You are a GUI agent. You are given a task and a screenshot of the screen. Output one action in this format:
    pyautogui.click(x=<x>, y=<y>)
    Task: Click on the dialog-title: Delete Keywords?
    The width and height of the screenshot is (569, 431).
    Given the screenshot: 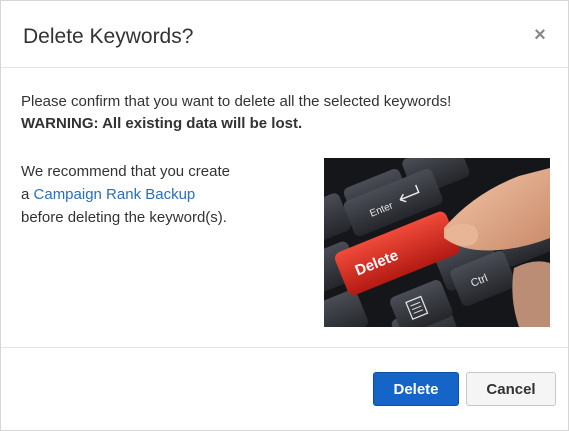 What is the action you would take?
    pyautogui.click(x=108, y=36)
    